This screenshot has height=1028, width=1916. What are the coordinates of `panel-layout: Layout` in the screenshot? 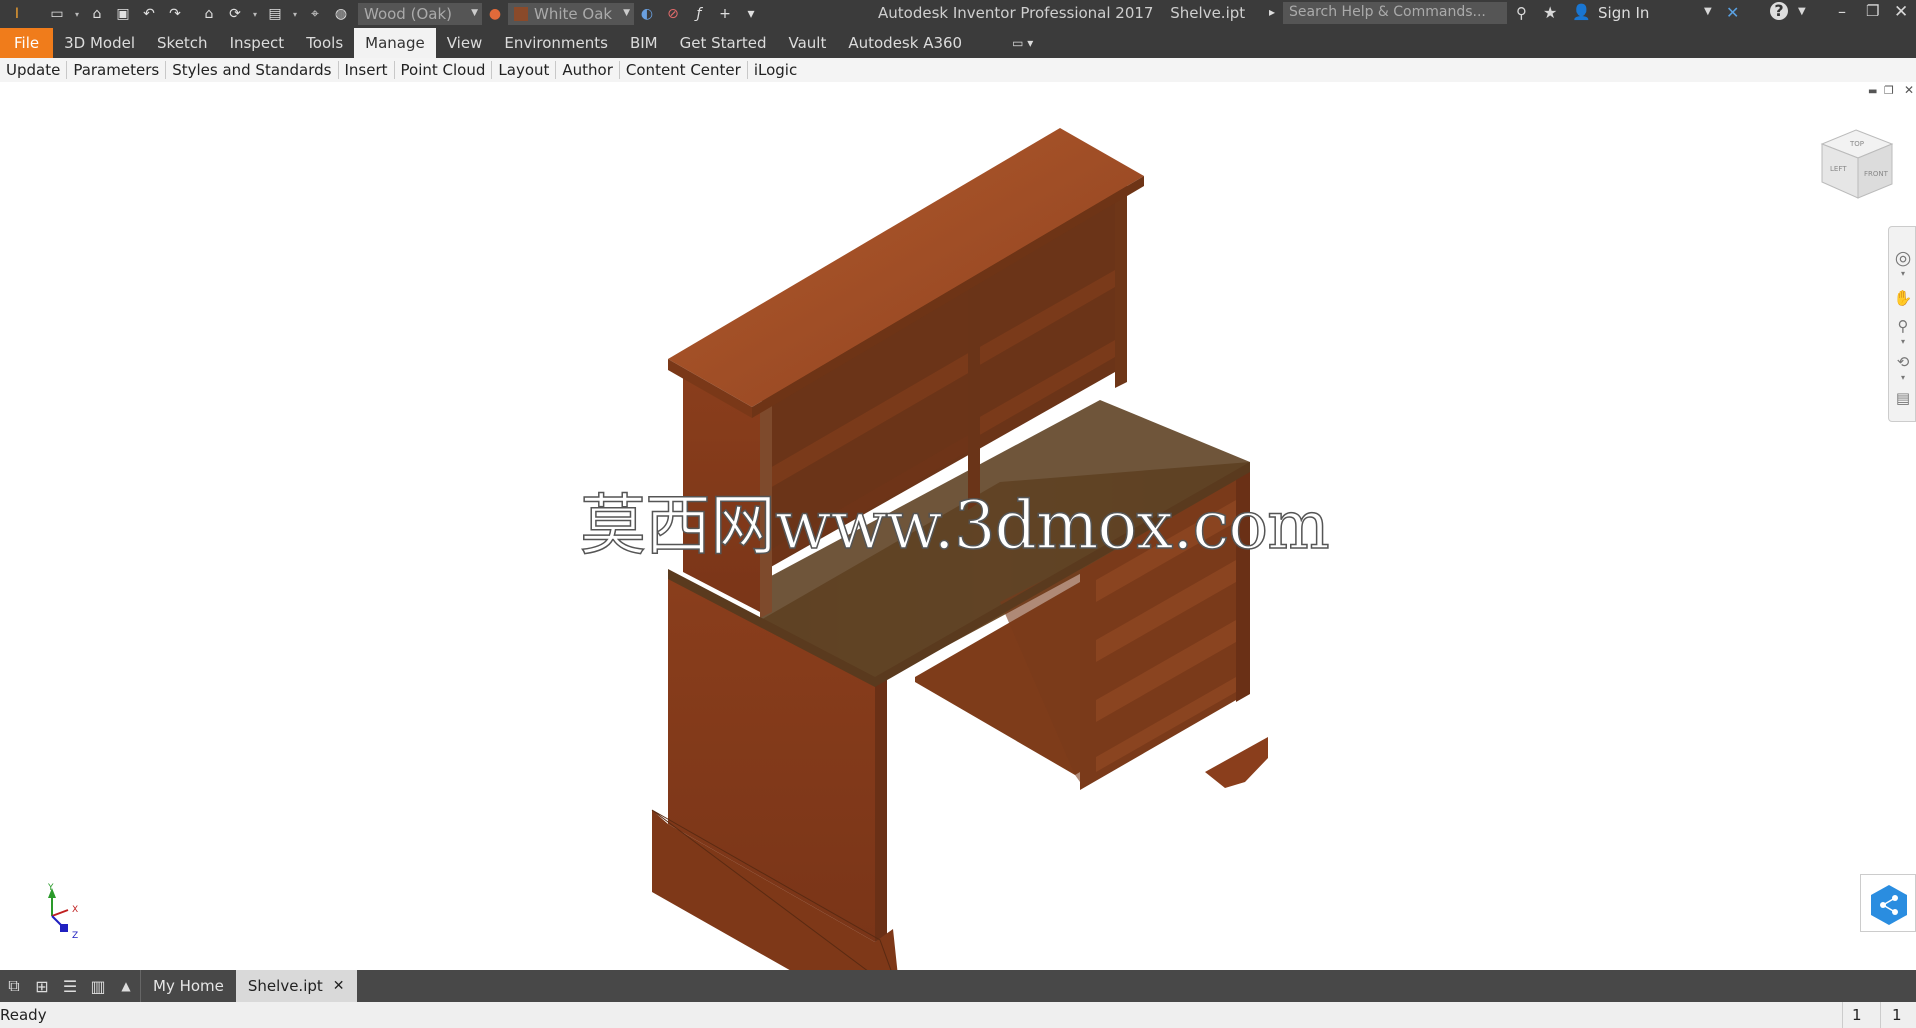 It's located at (524, 70).